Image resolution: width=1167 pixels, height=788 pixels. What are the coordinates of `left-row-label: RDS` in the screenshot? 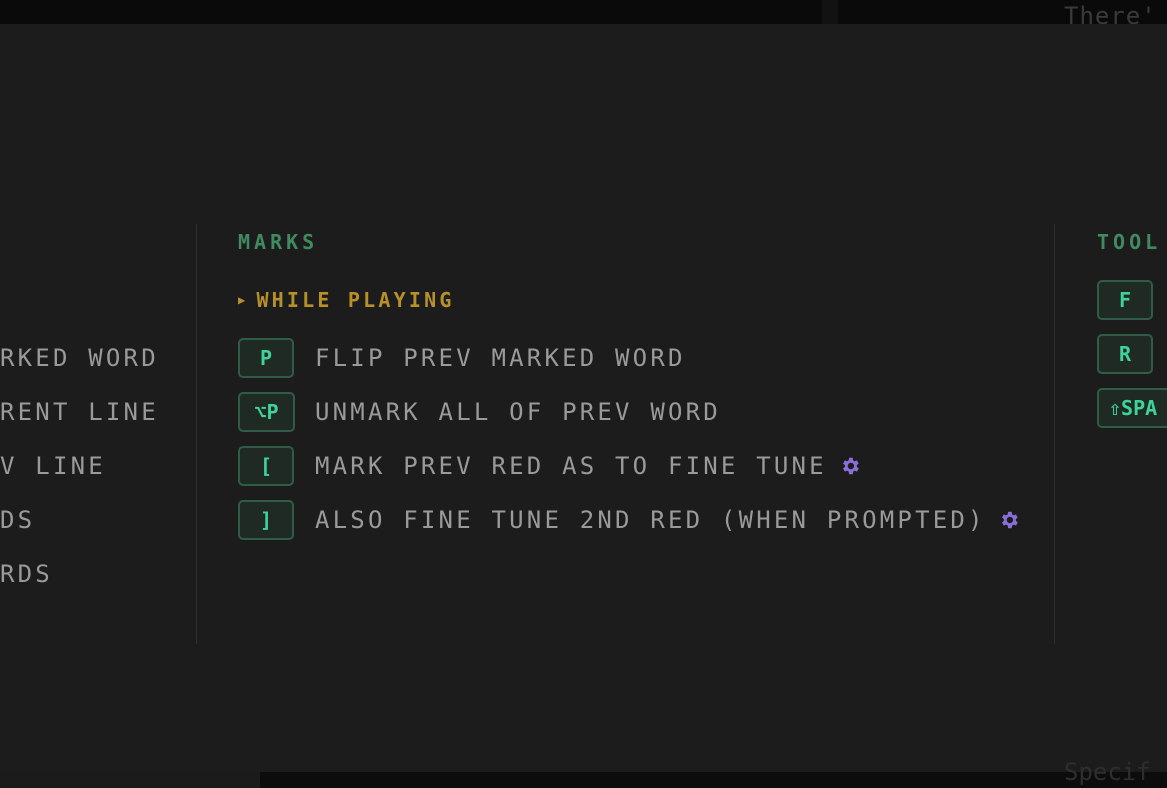 It's located at (26, 574).